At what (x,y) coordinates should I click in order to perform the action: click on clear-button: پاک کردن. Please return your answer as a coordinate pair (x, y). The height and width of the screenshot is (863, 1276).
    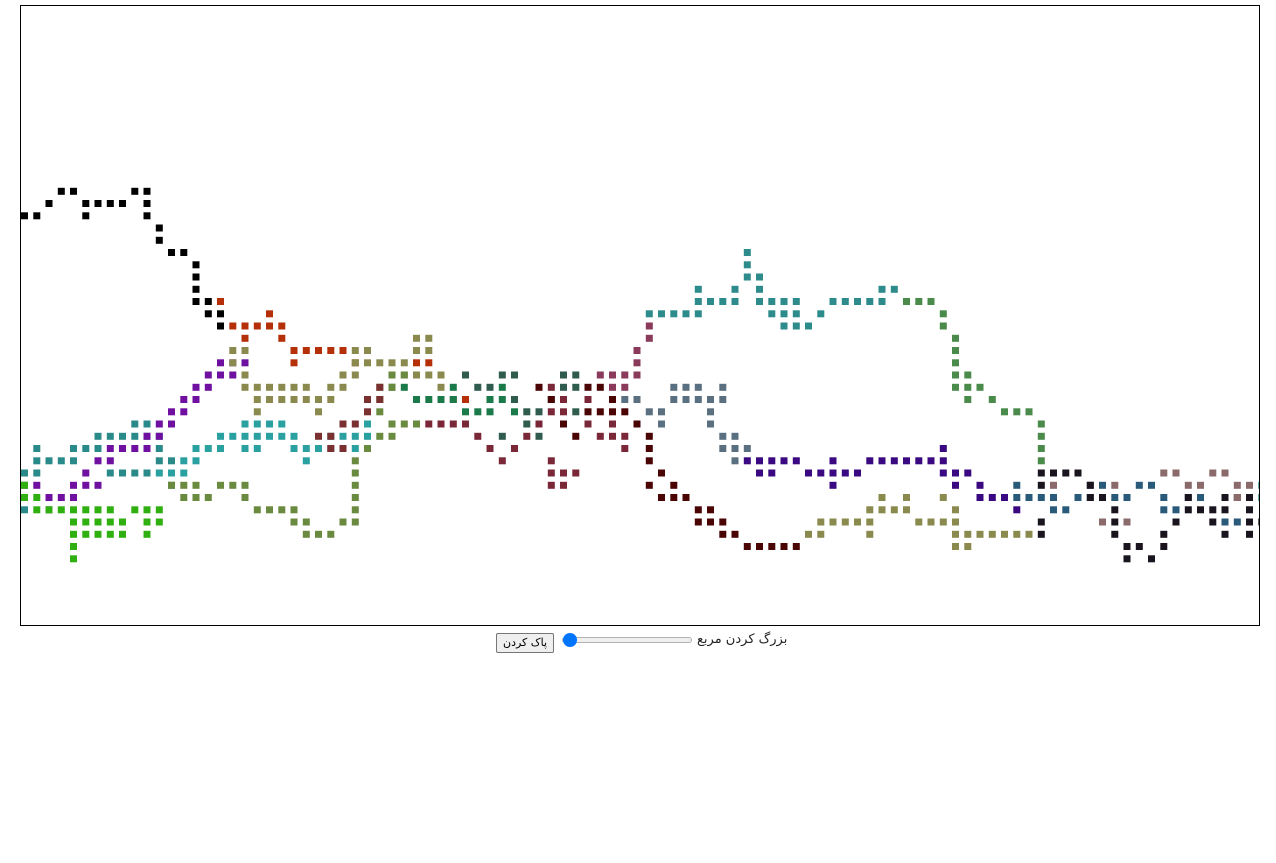
    Looking at the image, I should click on (525, 643).